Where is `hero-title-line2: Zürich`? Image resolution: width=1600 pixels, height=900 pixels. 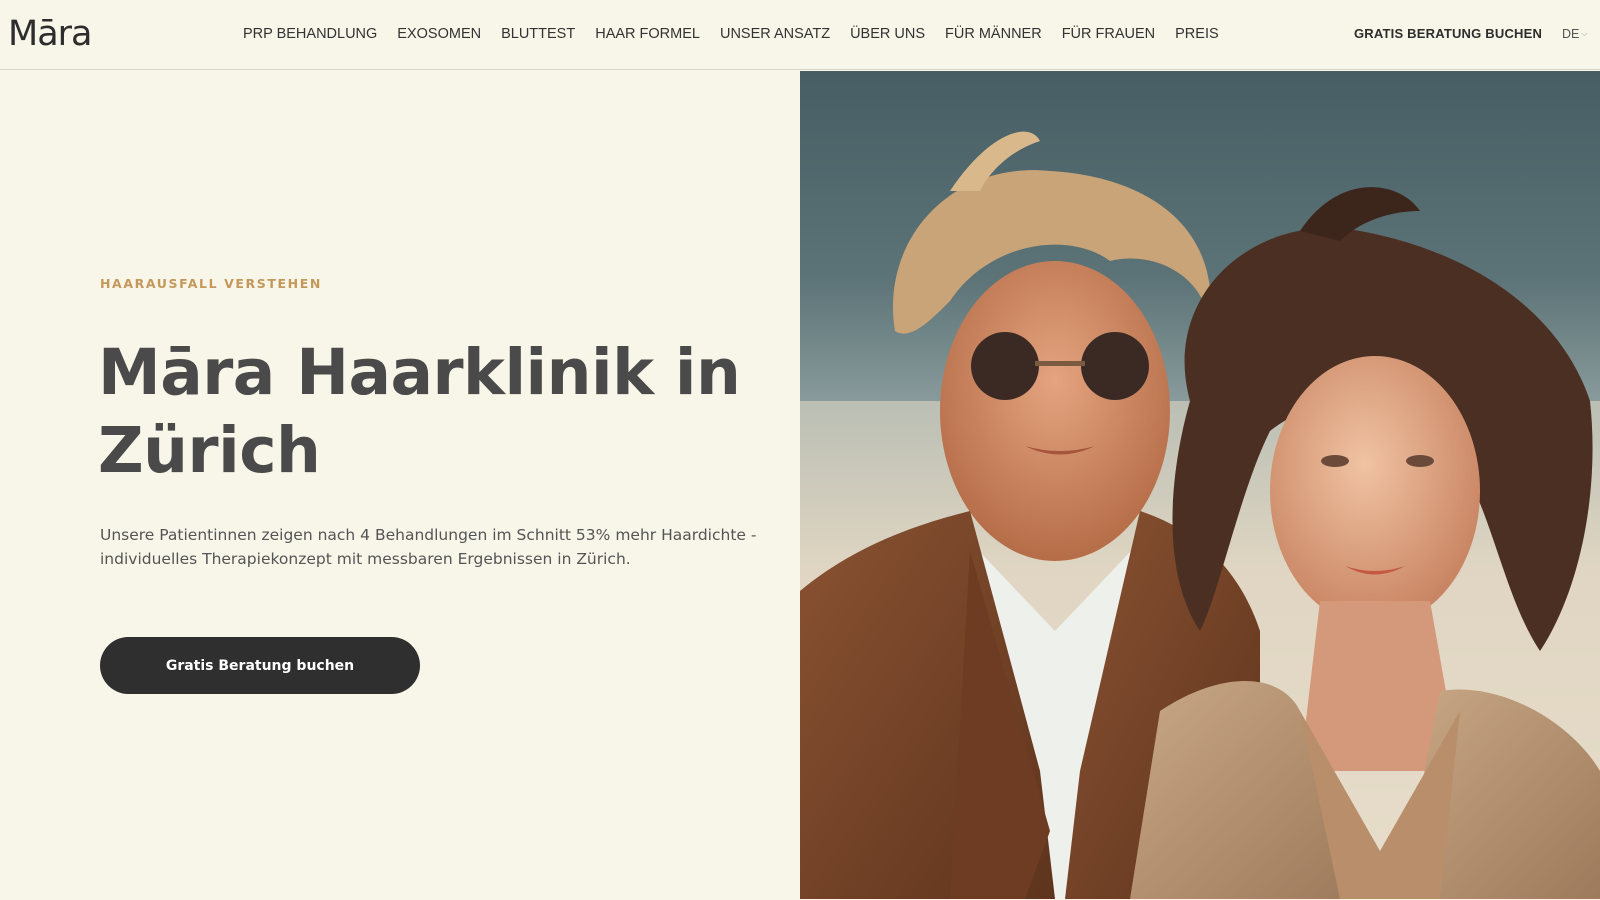
hero-title-line2: Zürich is located at coordinates (209, 450).